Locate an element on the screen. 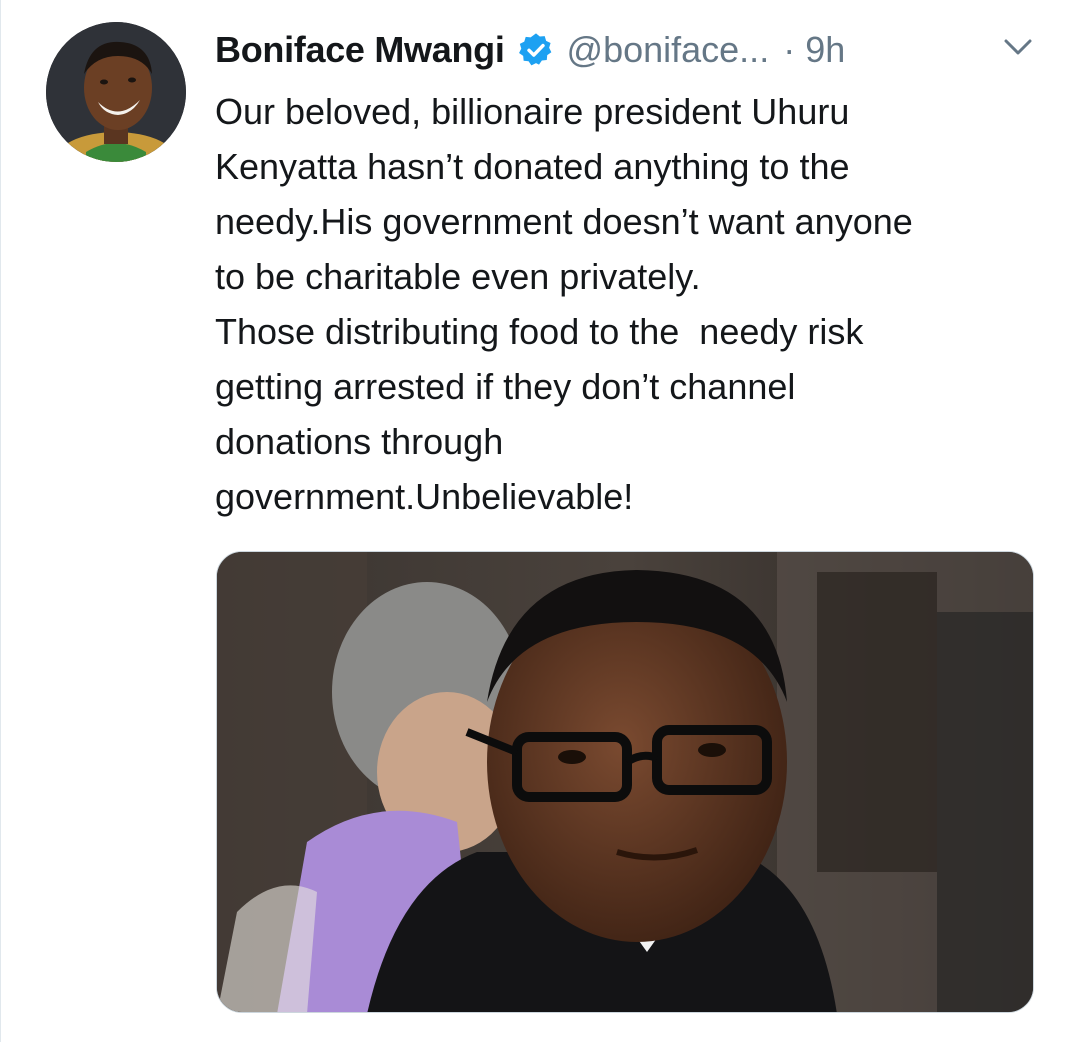 This screenshot has width=1080, height=1042. tweet-text-line: needy.His government doesn’t want anyone is located at coordinates (564, 221).